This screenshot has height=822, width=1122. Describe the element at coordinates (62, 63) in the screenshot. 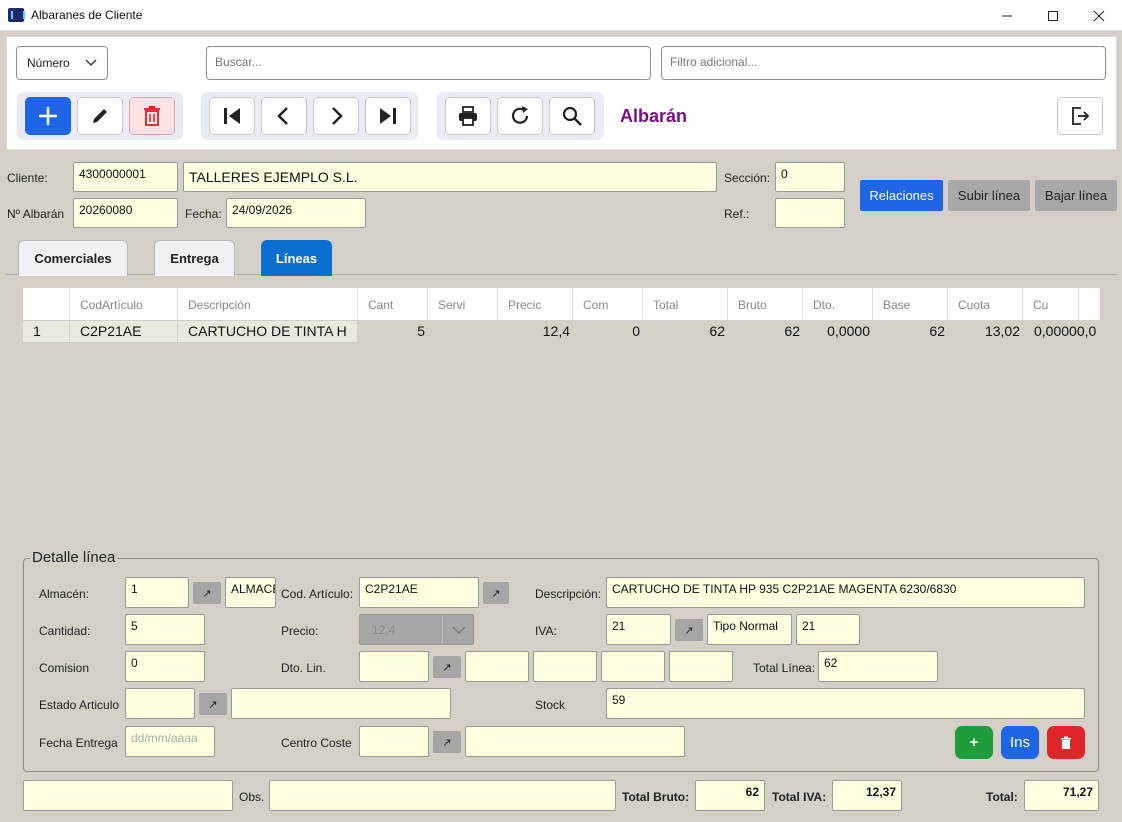

I see `search-mode-select: Número` at that location.